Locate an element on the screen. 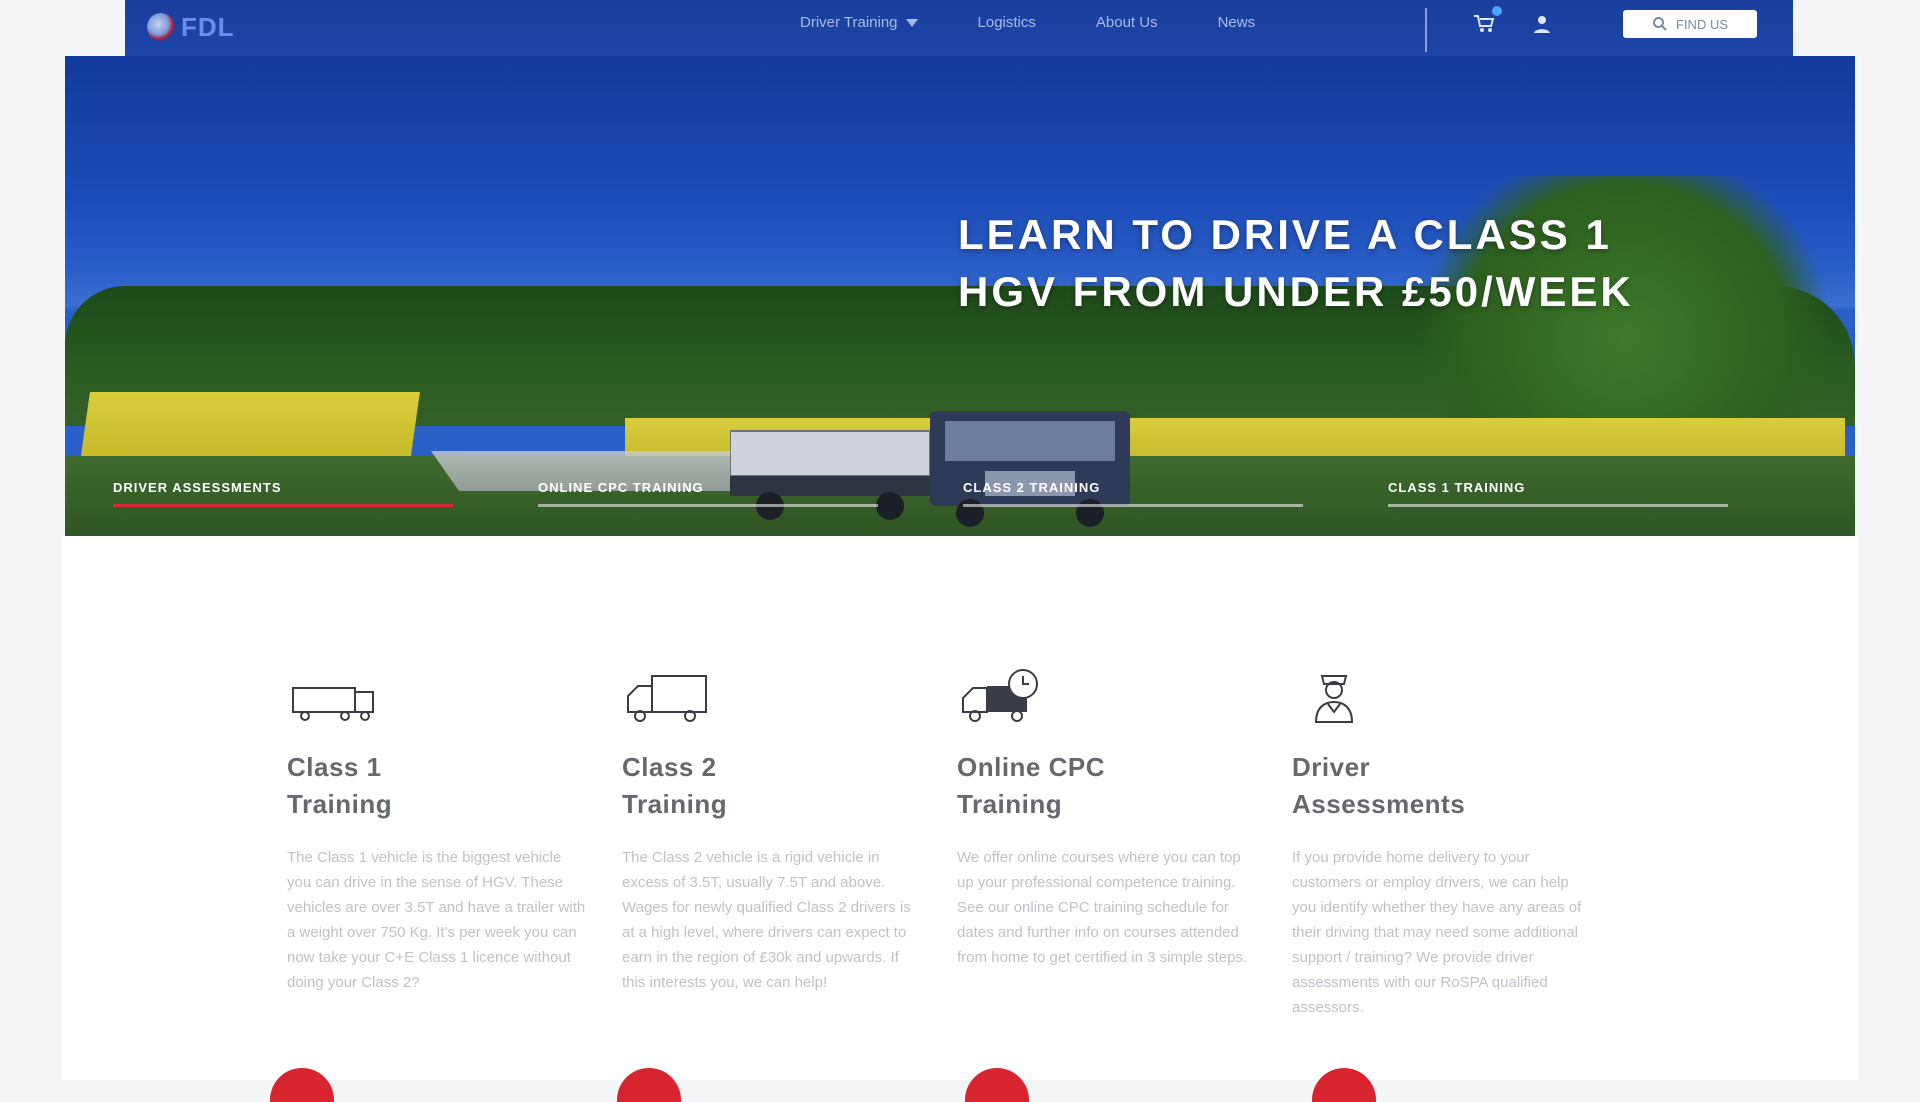 Image resolution: width=1920 pixels, height=1102 pixels. card-title: Online CPC Training is located at coordinates (1107, 786).